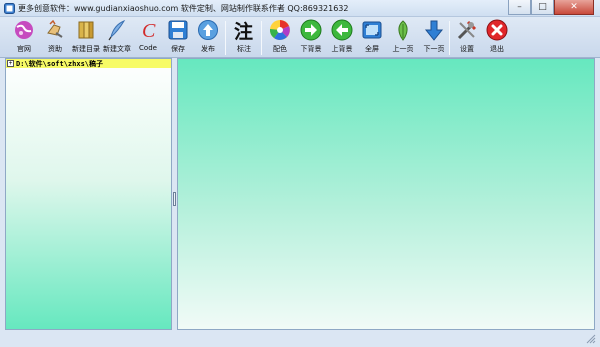 This screenshot has height=347, width=600. I want to click on tree-root-node: + D:\软件\soft\zhxs\稿子, so click(88, 63).